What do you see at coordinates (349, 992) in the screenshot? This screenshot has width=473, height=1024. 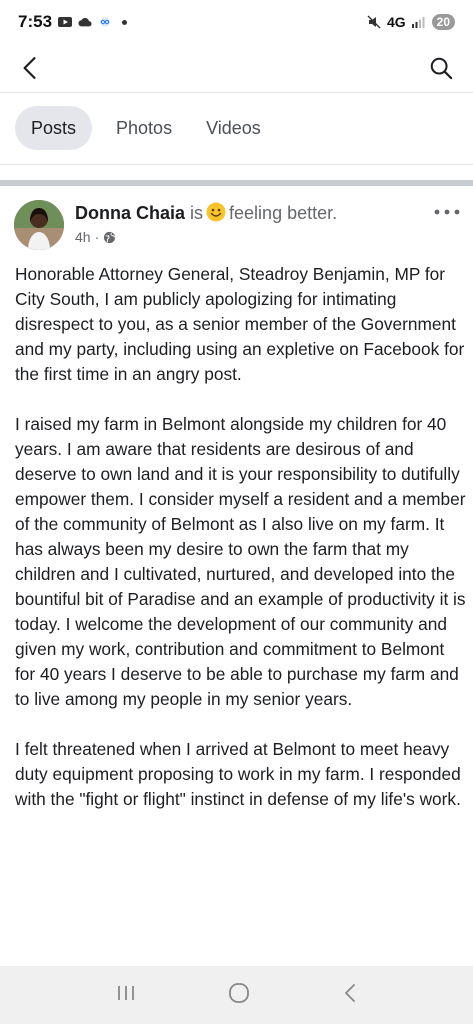 I see `back-chevron-icon` at bounding box center [349, 992].